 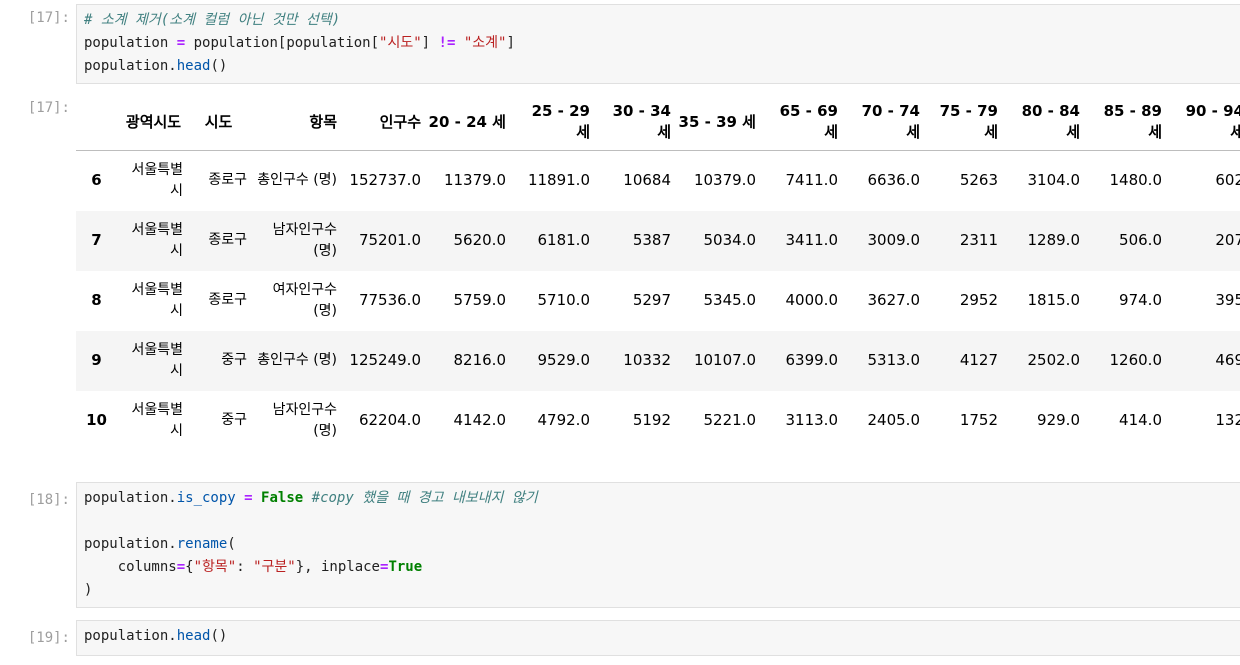 What do you see at coordinates (894, 180) in the screenshot?
I see `table-cell: 6636.0` at bounding box center [894, 180].